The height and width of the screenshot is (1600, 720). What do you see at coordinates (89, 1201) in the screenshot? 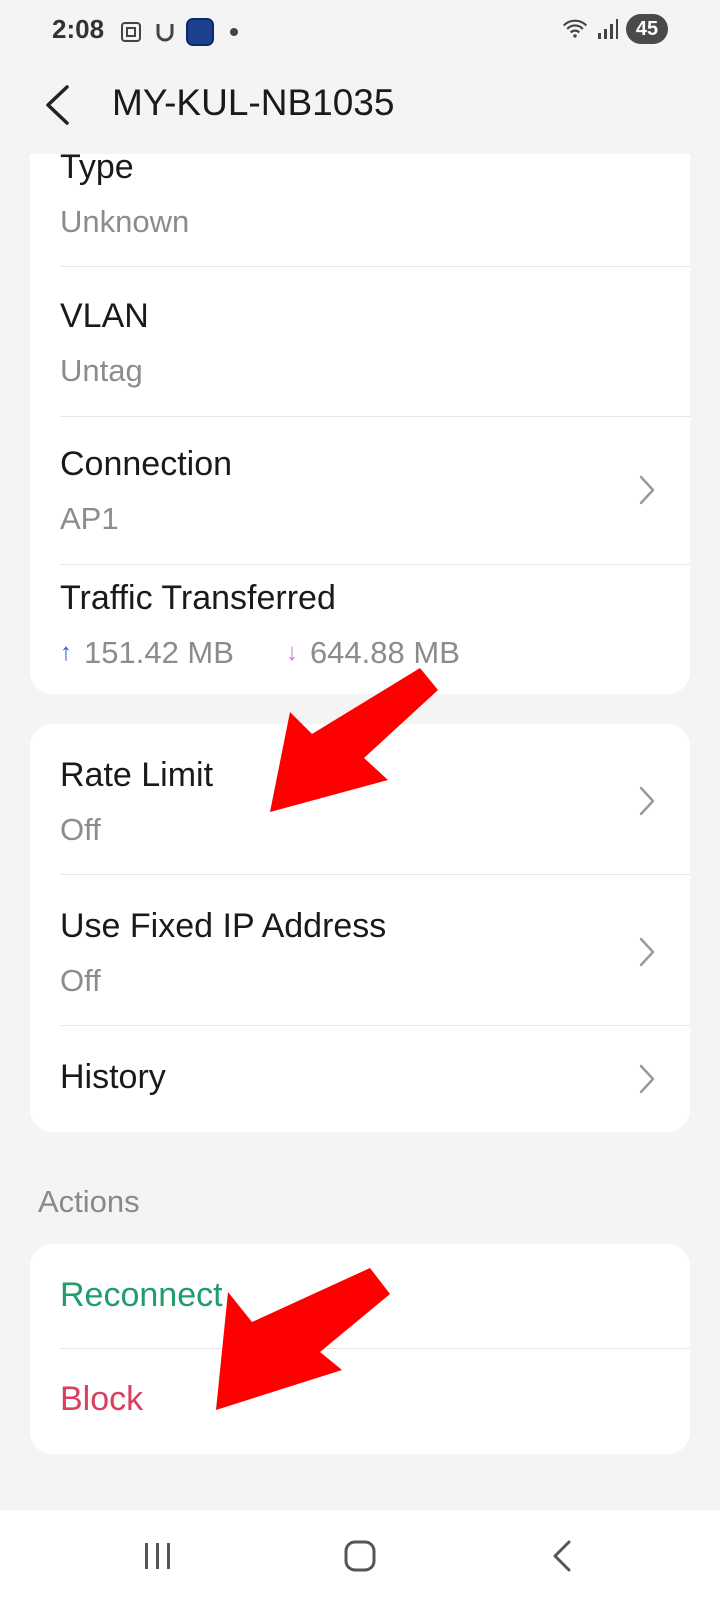
I see `actions-section-label: Actions` at bounding box center [89, 1201].